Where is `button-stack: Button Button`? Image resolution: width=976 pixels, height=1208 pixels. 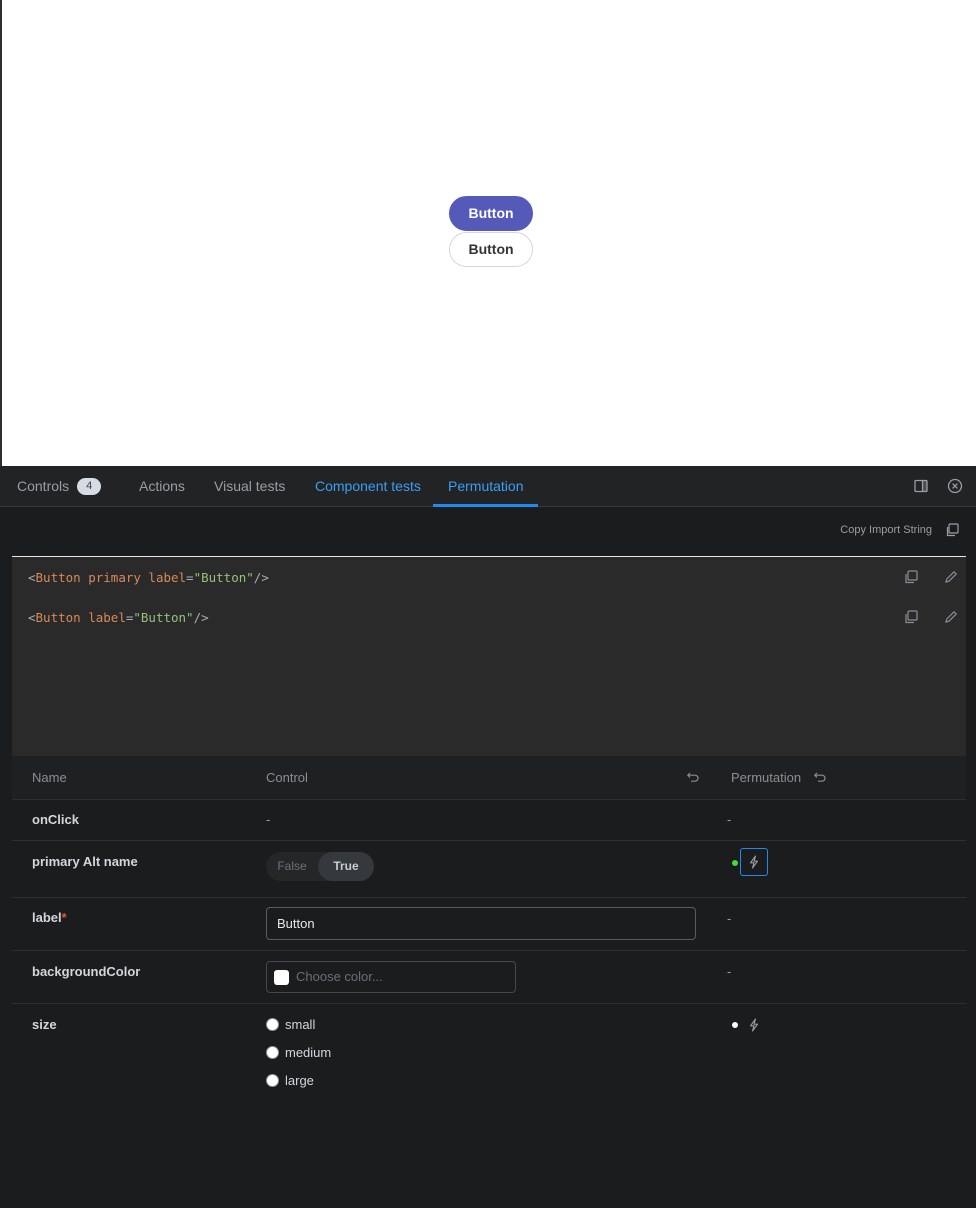 button-stack: Button Button is located at coordinates (491, 231).